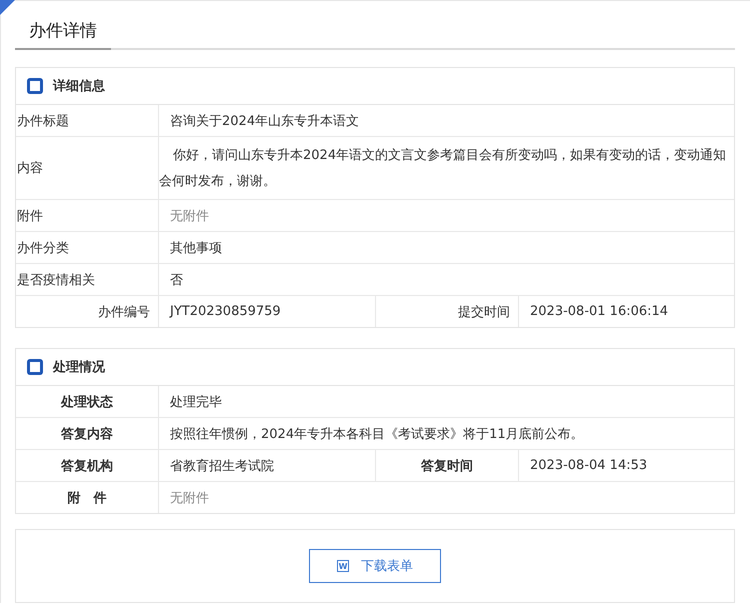 The height and width of the screenshot is (604, 750). Describe the element at coordinates (87, 497) in the screenshot. I see `field-label: 附 件` at that location.